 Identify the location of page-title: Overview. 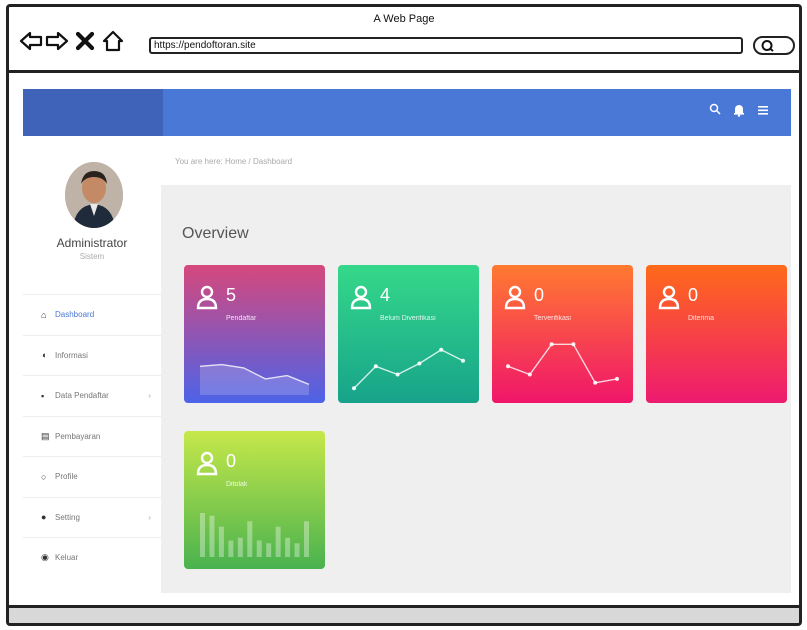
(215, 233).